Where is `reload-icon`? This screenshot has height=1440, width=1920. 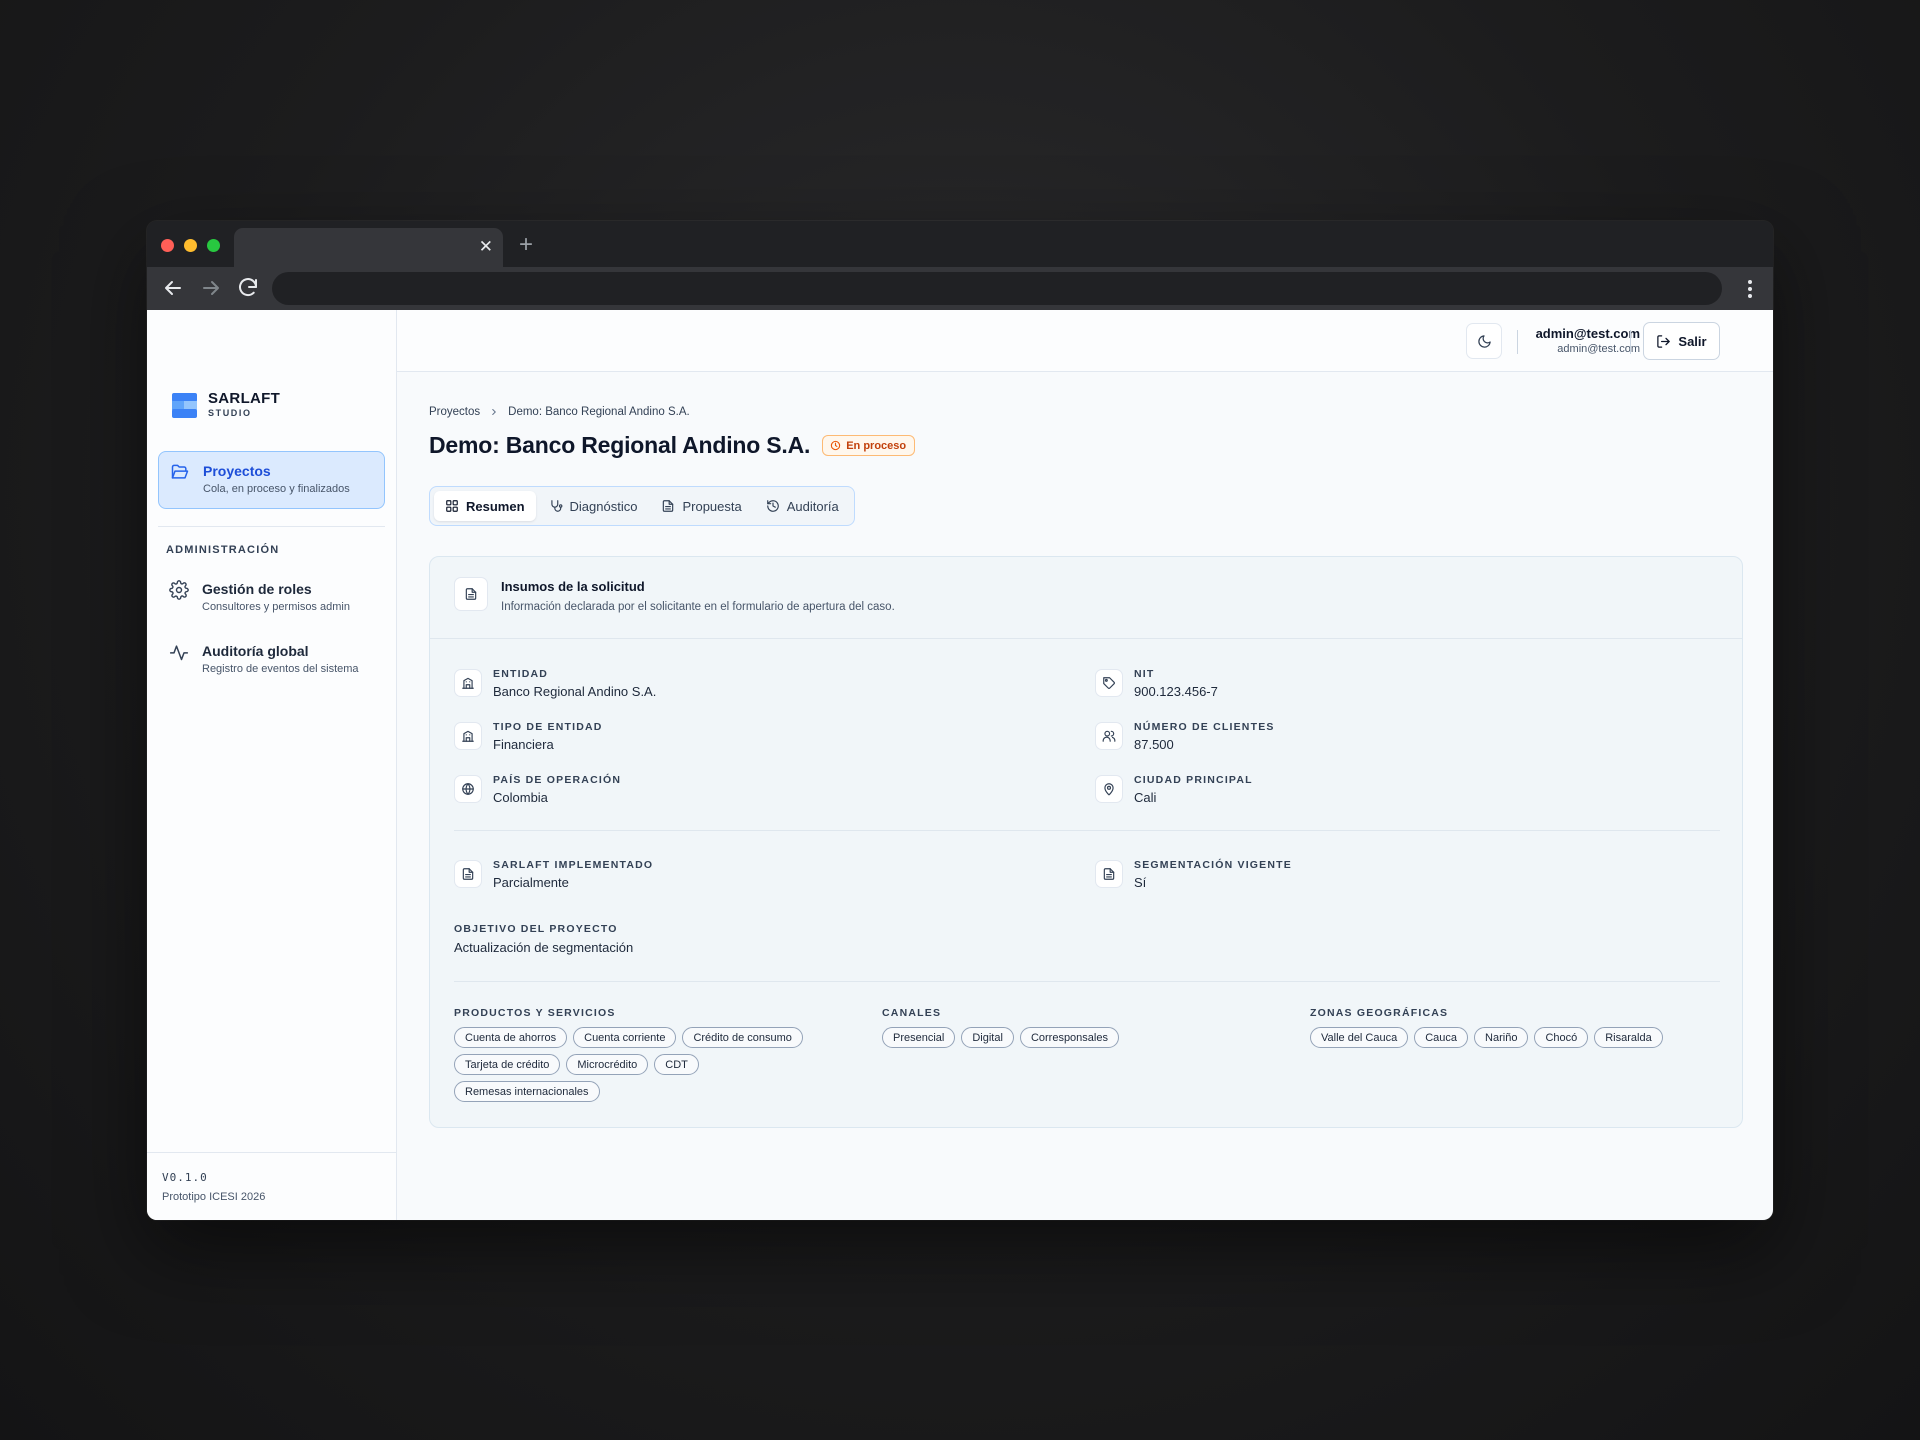 reload-icon is located at coordinates (248, 288).